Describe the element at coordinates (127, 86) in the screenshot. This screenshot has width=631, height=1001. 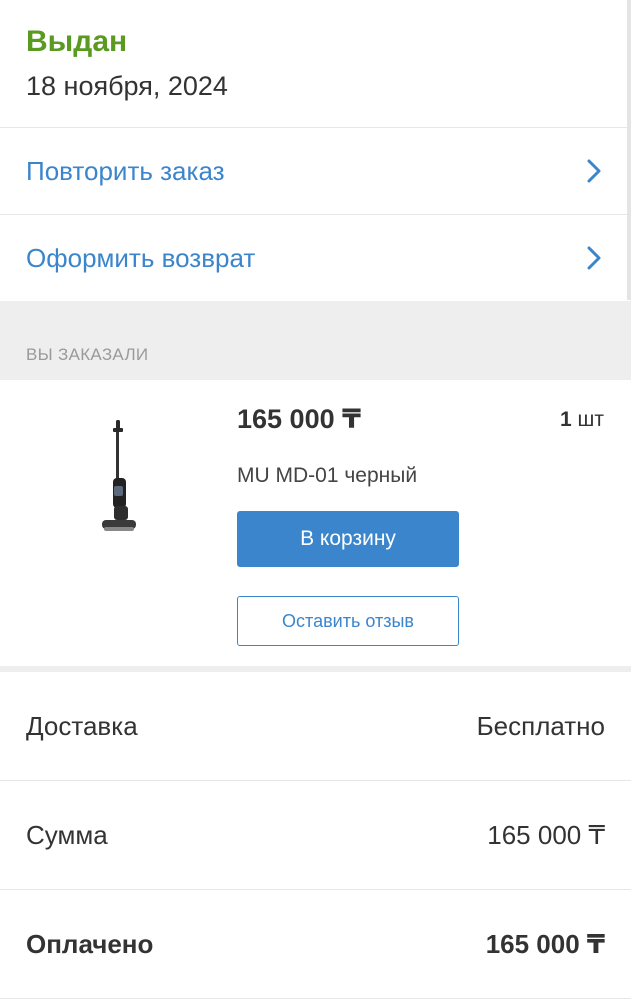
I see `order-date: 18 ноября, 2024` at that location.